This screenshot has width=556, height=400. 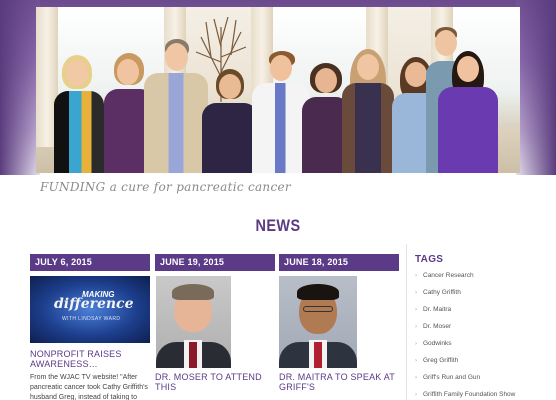 What do you see at coordinates (94, 304) in the screenshot?
I see `post-image-text-main: difference` at bounding box center [94, 304].